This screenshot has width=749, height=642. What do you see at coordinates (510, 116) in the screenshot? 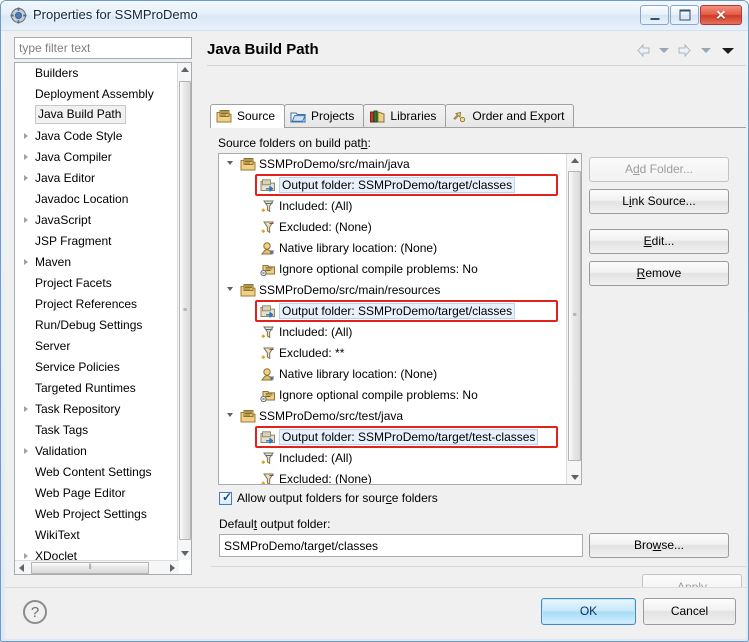
I see `tab-order-and-export: Order and Export` at bounding box center [510, 116].